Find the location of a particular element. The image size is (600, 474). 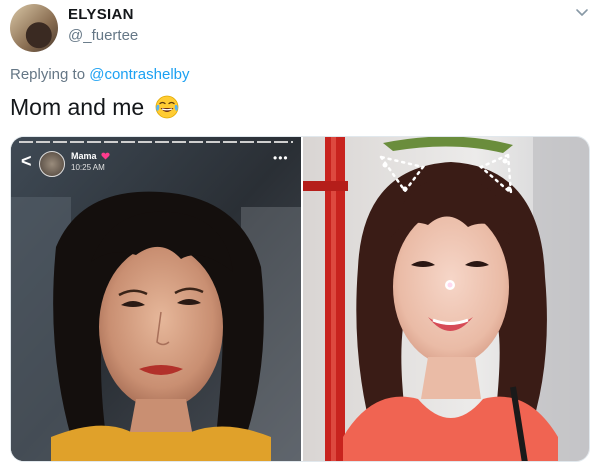

tweet-text-content: Mom and me is located at coordinates (77, 107).